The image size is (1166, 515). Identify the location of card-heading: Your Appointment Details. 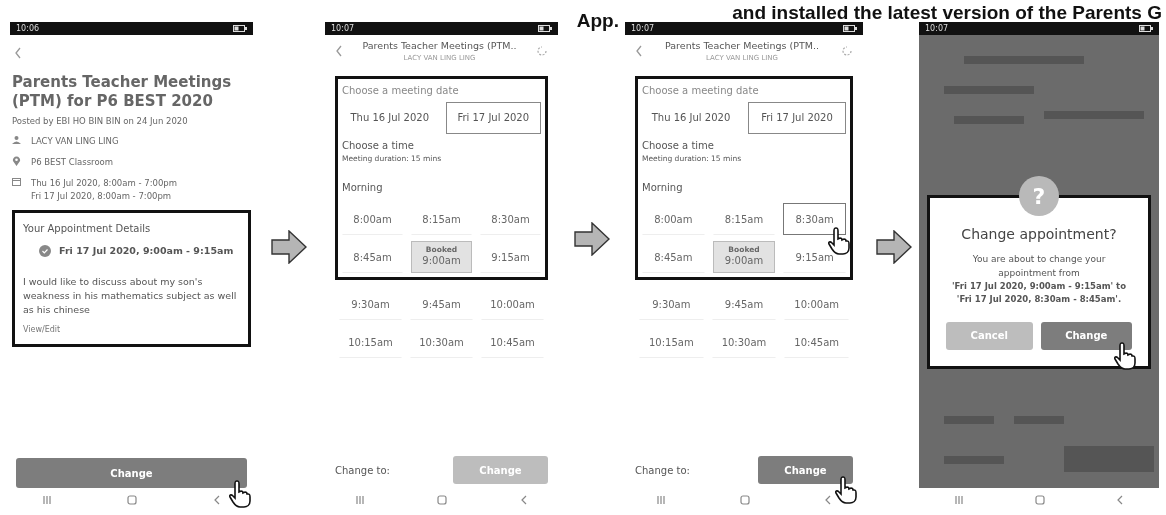
(87, 229).